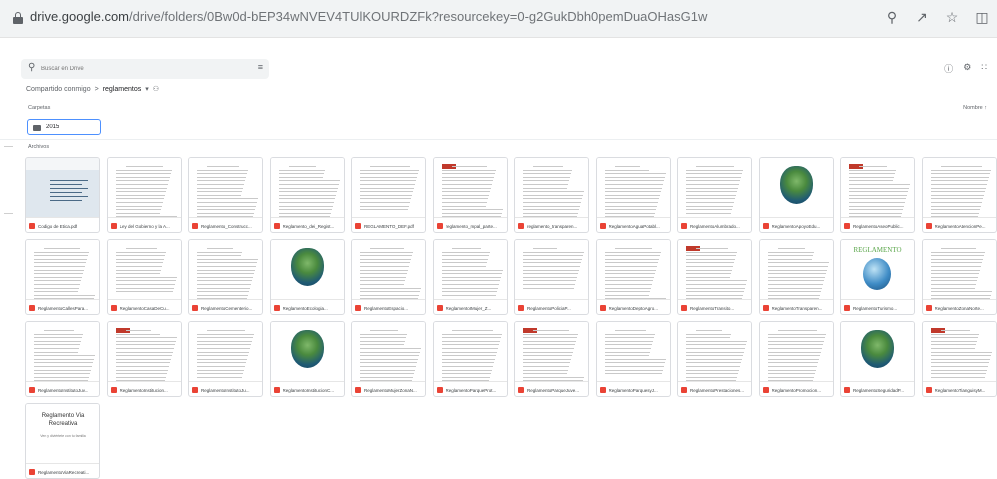  I want to click on url-host: drive.google.com, so click(79, 16).